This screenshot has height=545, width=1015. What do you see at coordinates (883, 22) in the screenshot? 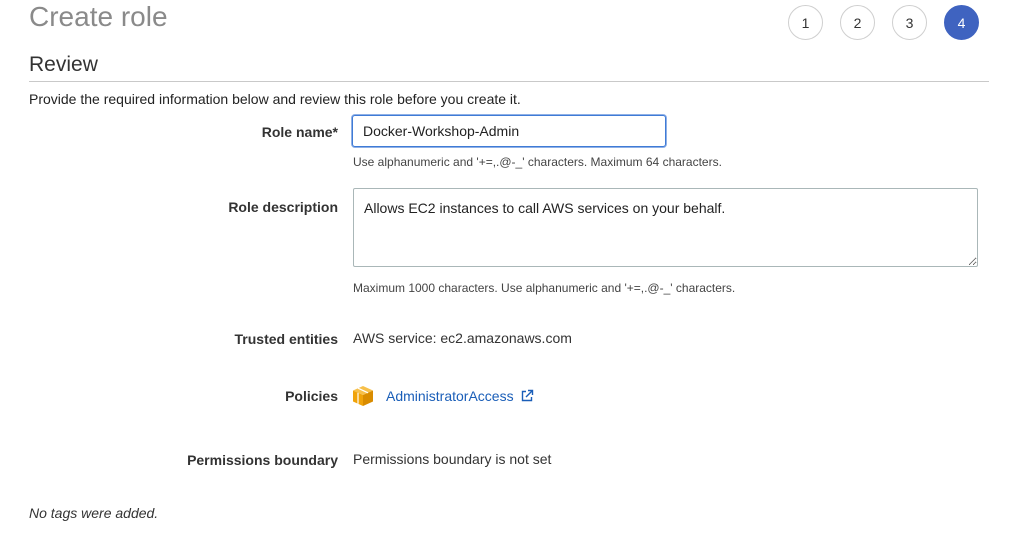
I see `wizard-stepper: 1 2 3 4` at bounding box center [883, 22].